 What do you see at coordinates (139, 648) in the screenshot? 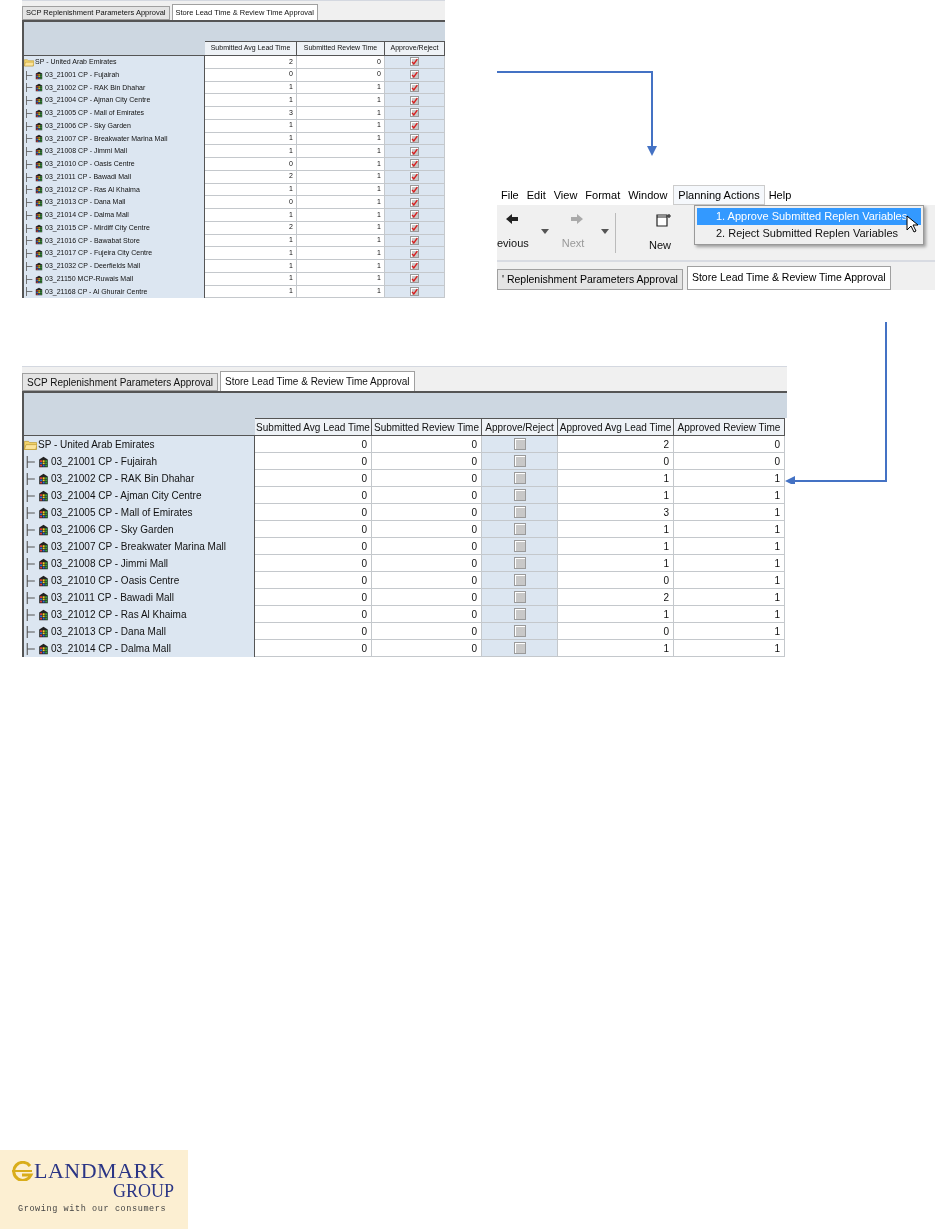
I see `tree-row: 03_21014 CP - Dalma Mall` at bounding box center [139, 648].